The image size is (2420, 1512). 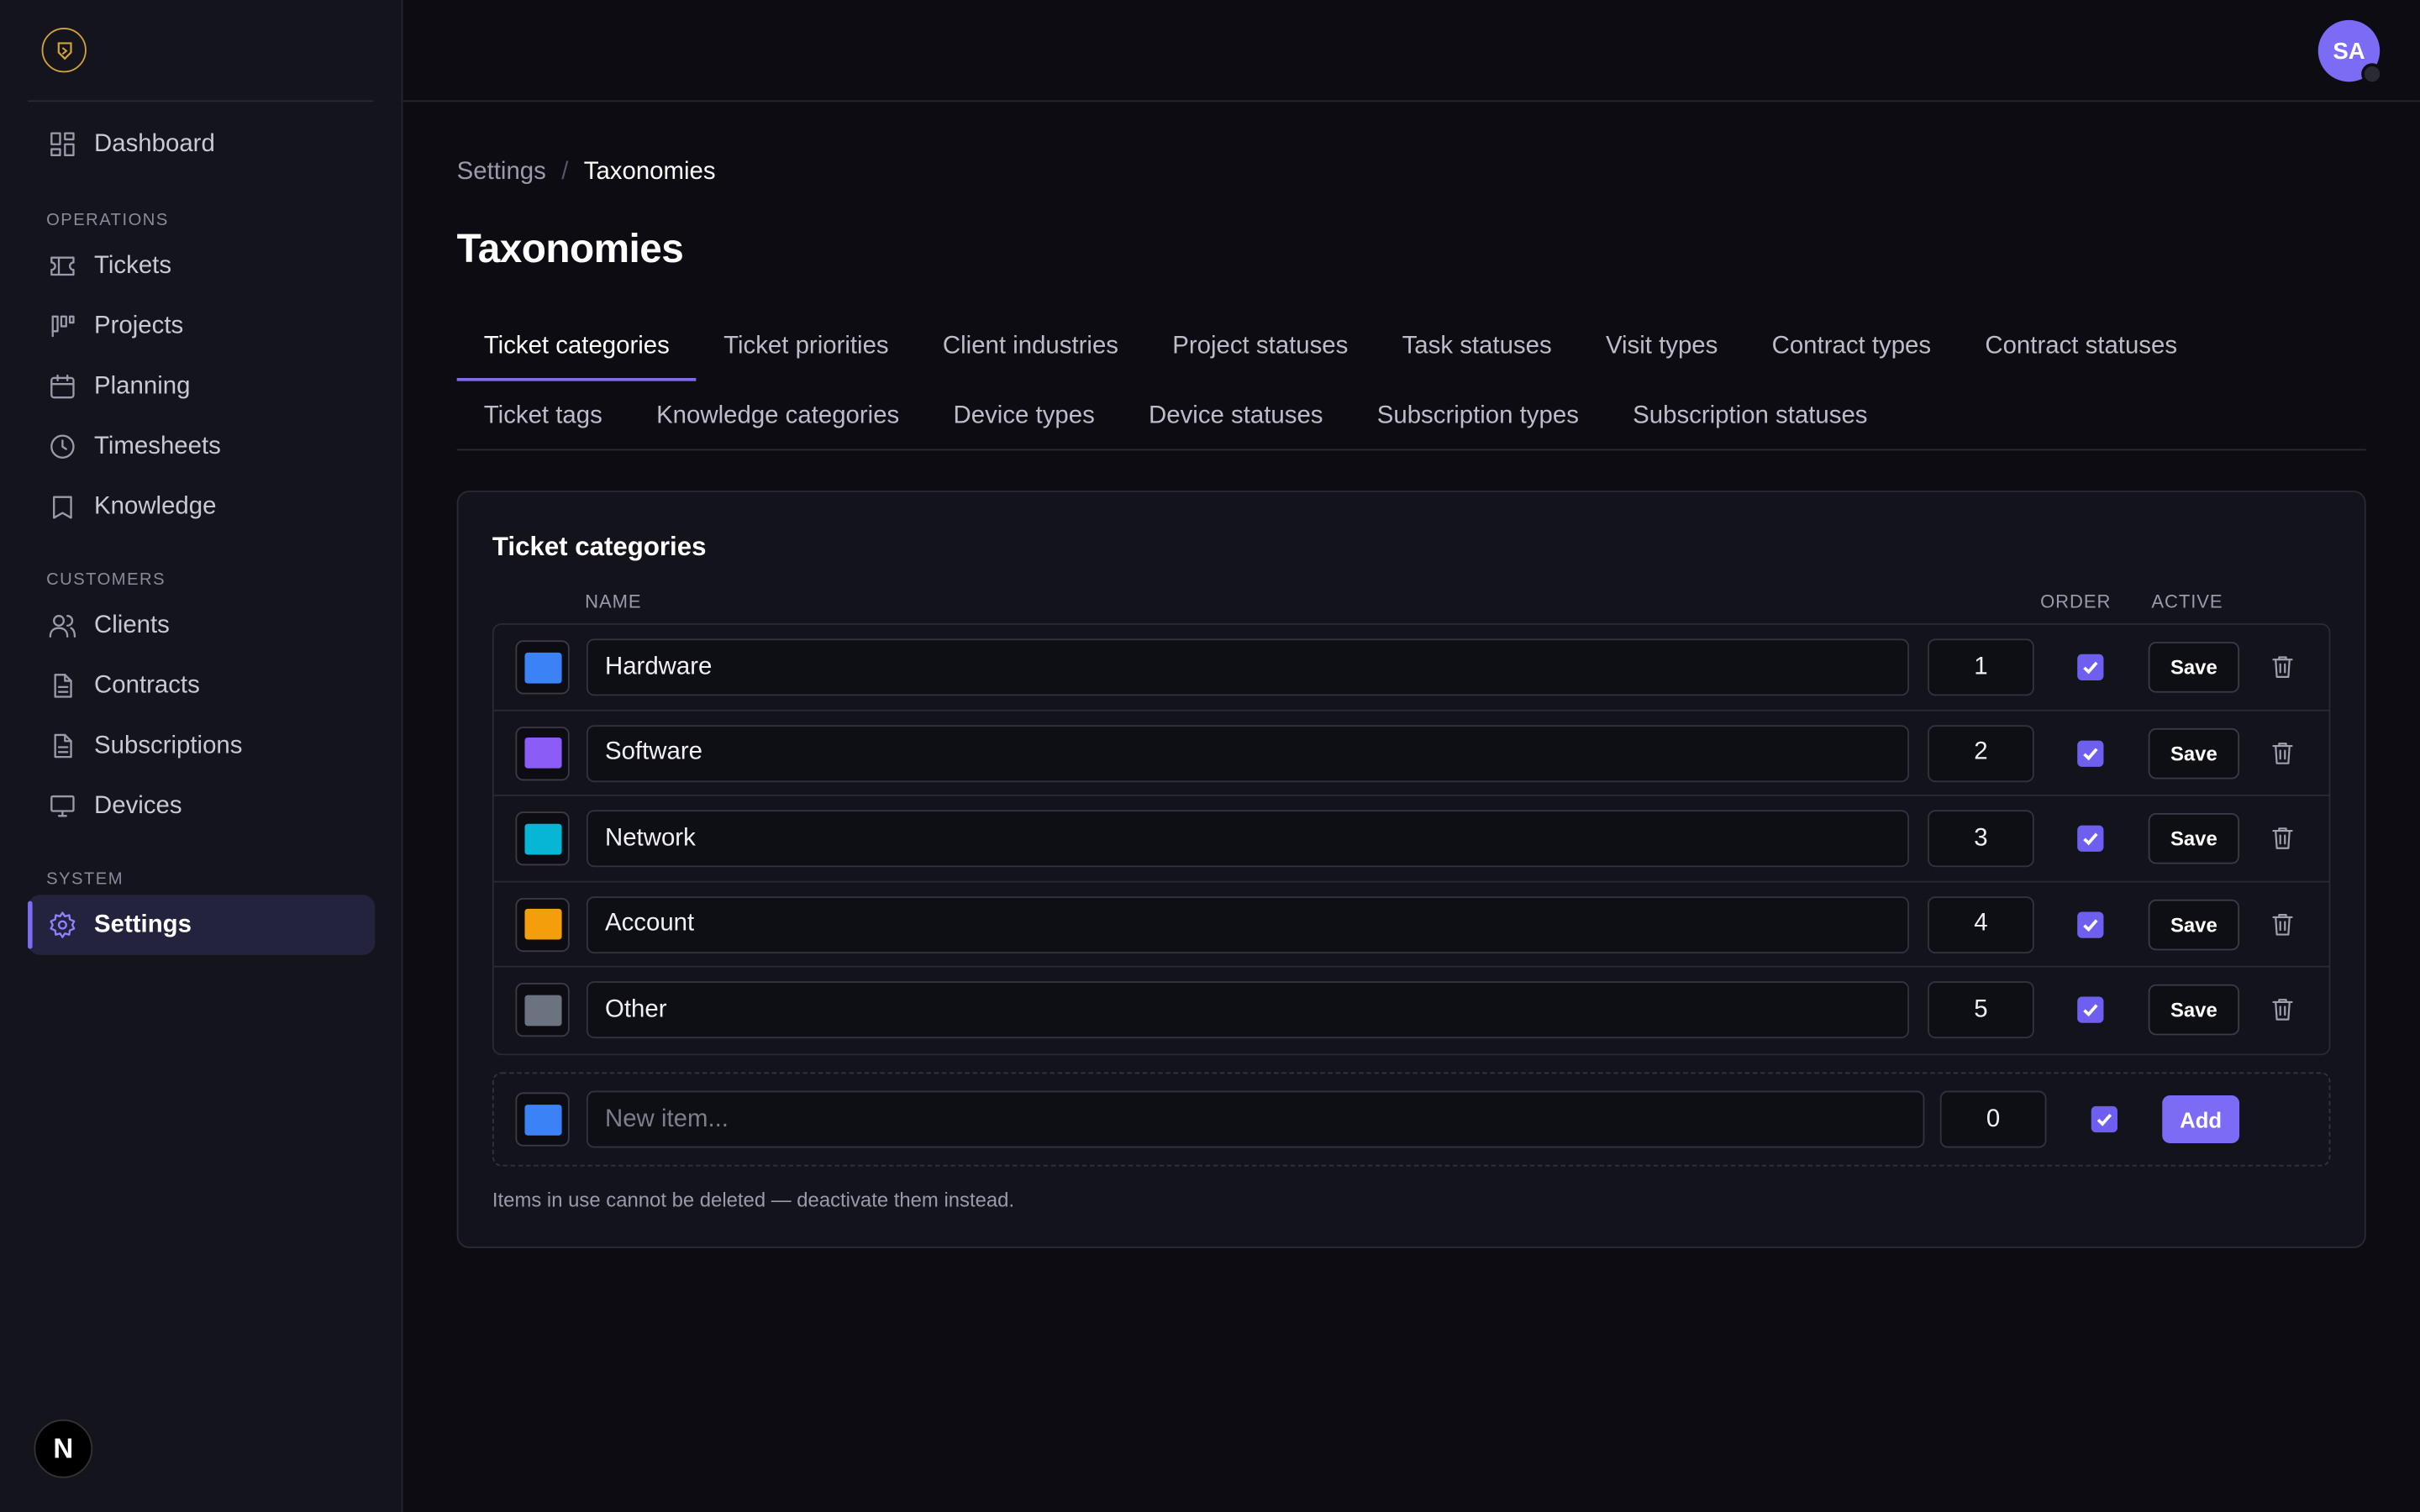 What do you see at coordinates (778, 416) in the screenshot?
I see `tab-knowledge-categories: Knowledge categories` at bounding box center [778, 416].